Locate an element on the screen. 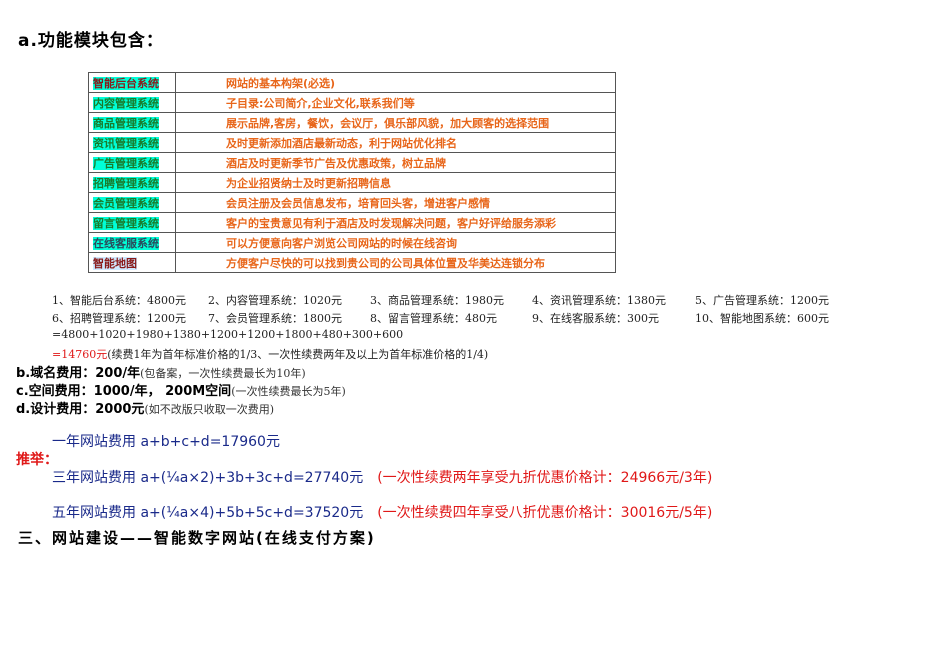  price-item: 10、智能地图系统：600元 is located at coordinates (762, 318).